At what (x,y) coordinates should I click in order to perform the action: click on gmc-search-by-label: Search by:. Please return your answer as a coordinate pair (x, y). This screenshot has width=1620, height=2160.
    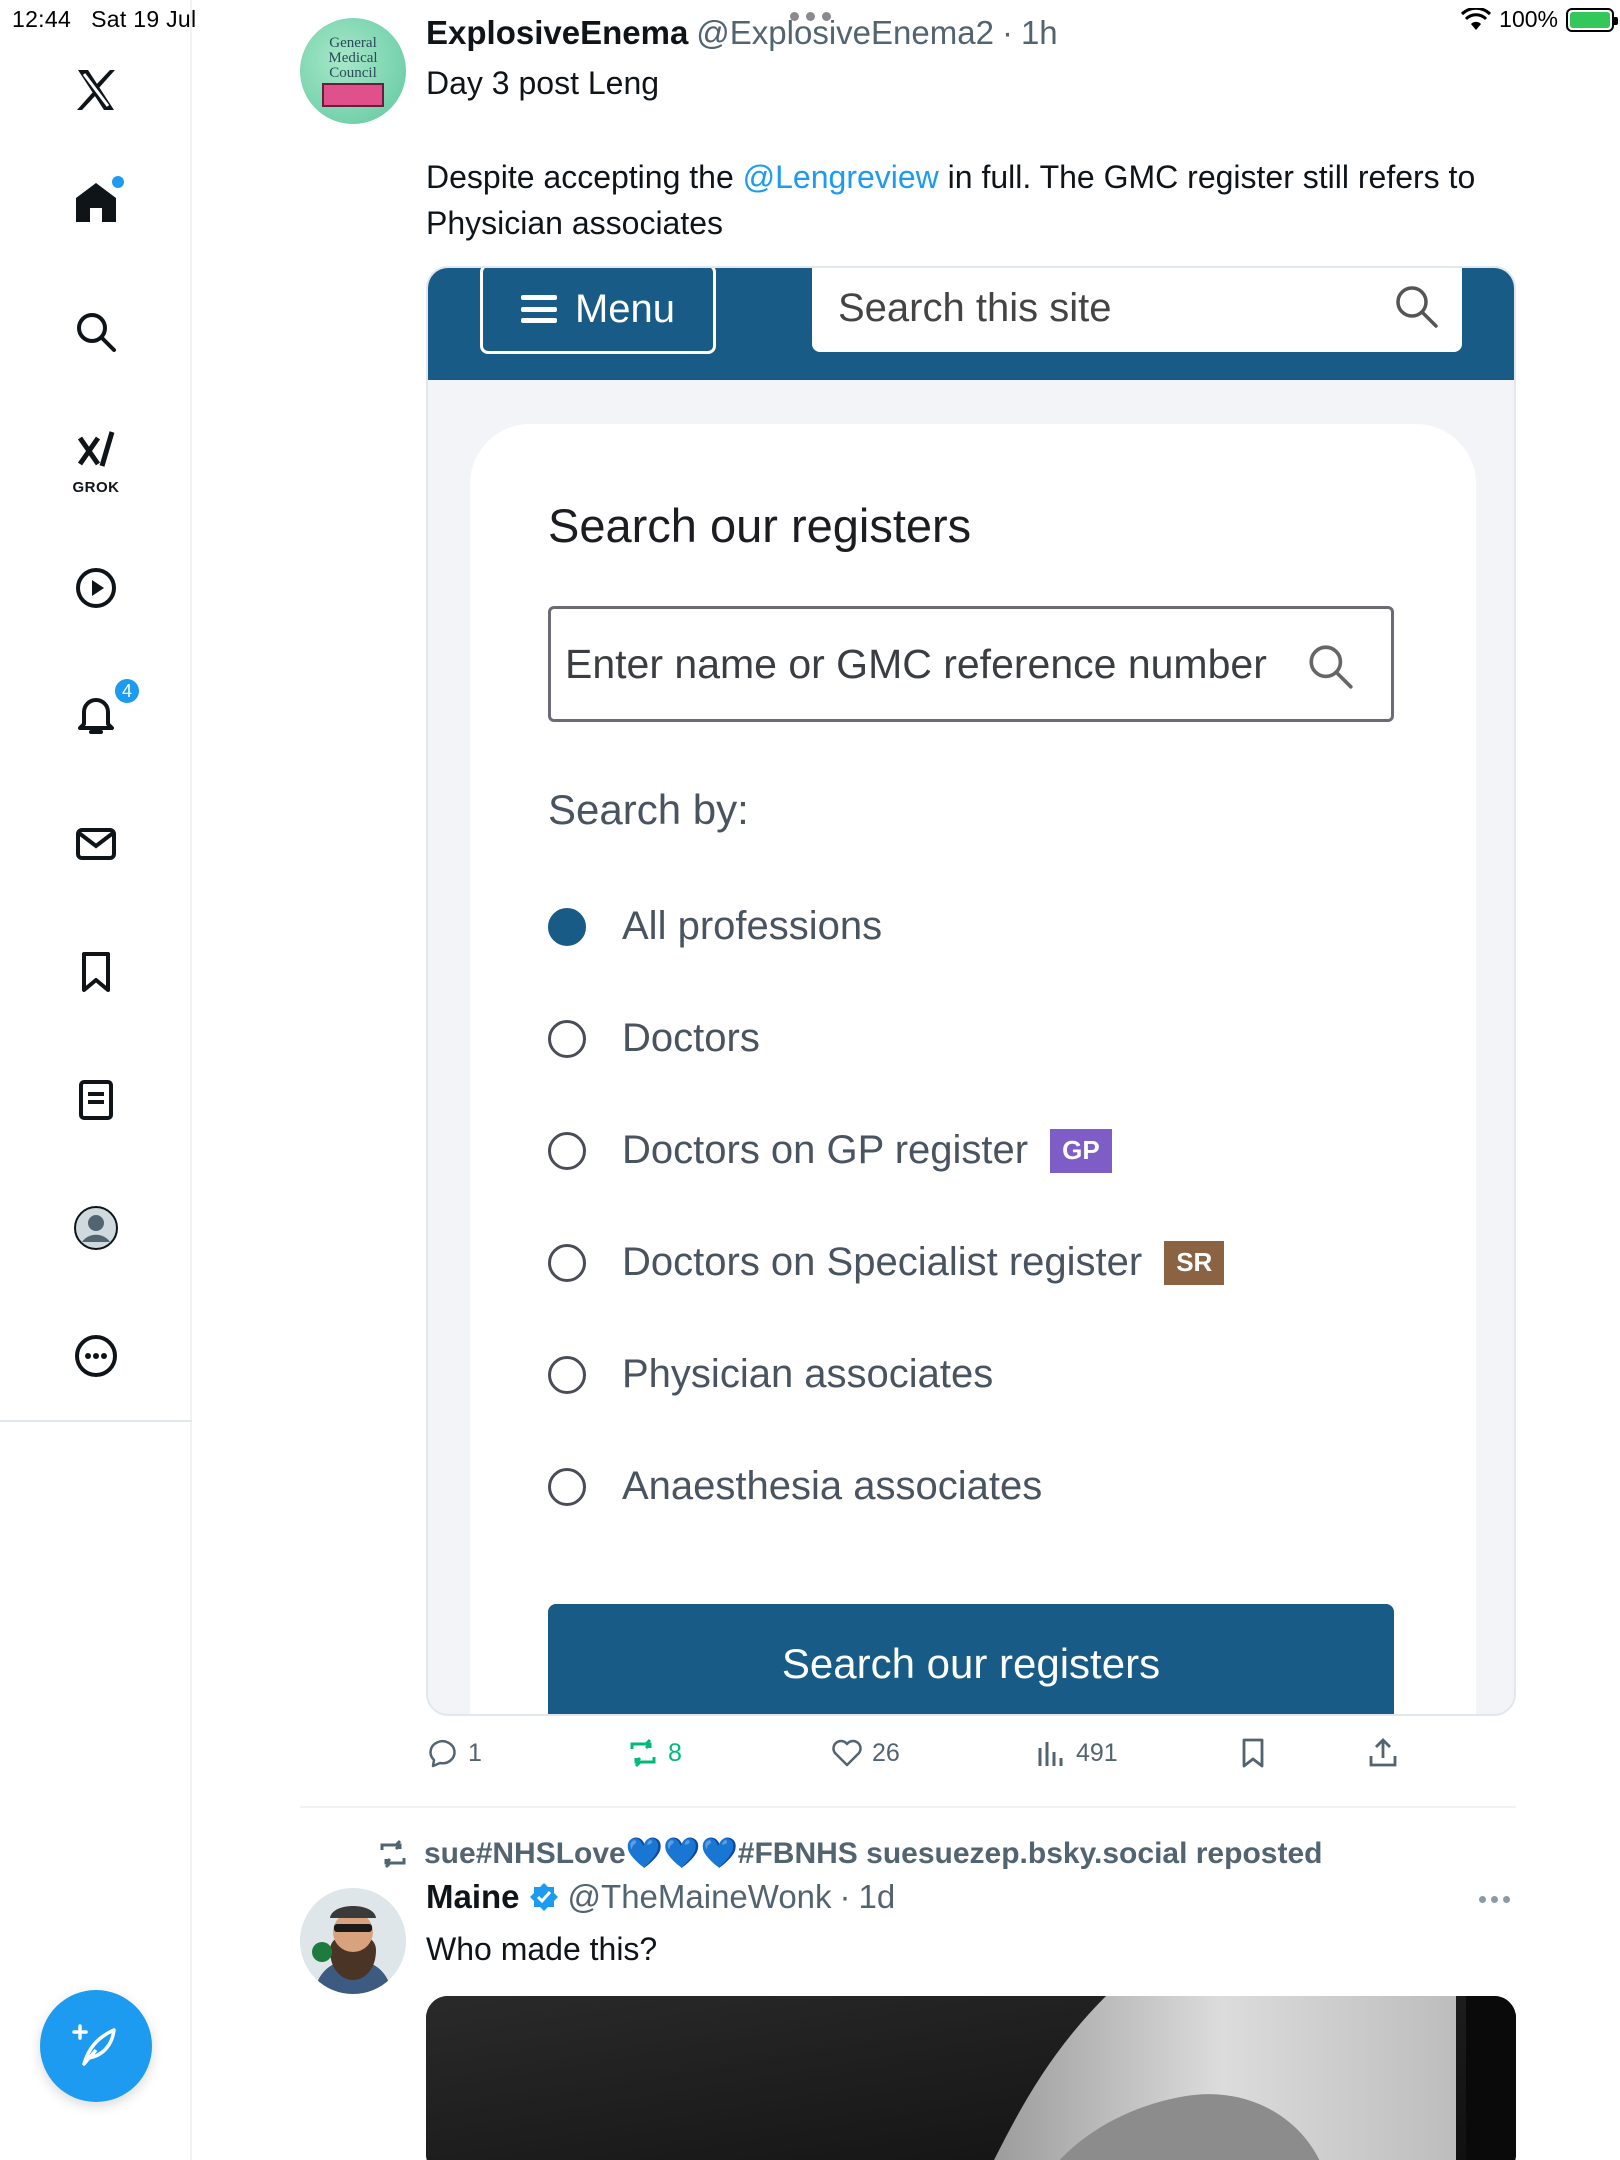
    Looking at the image, I should click on (648, 809).